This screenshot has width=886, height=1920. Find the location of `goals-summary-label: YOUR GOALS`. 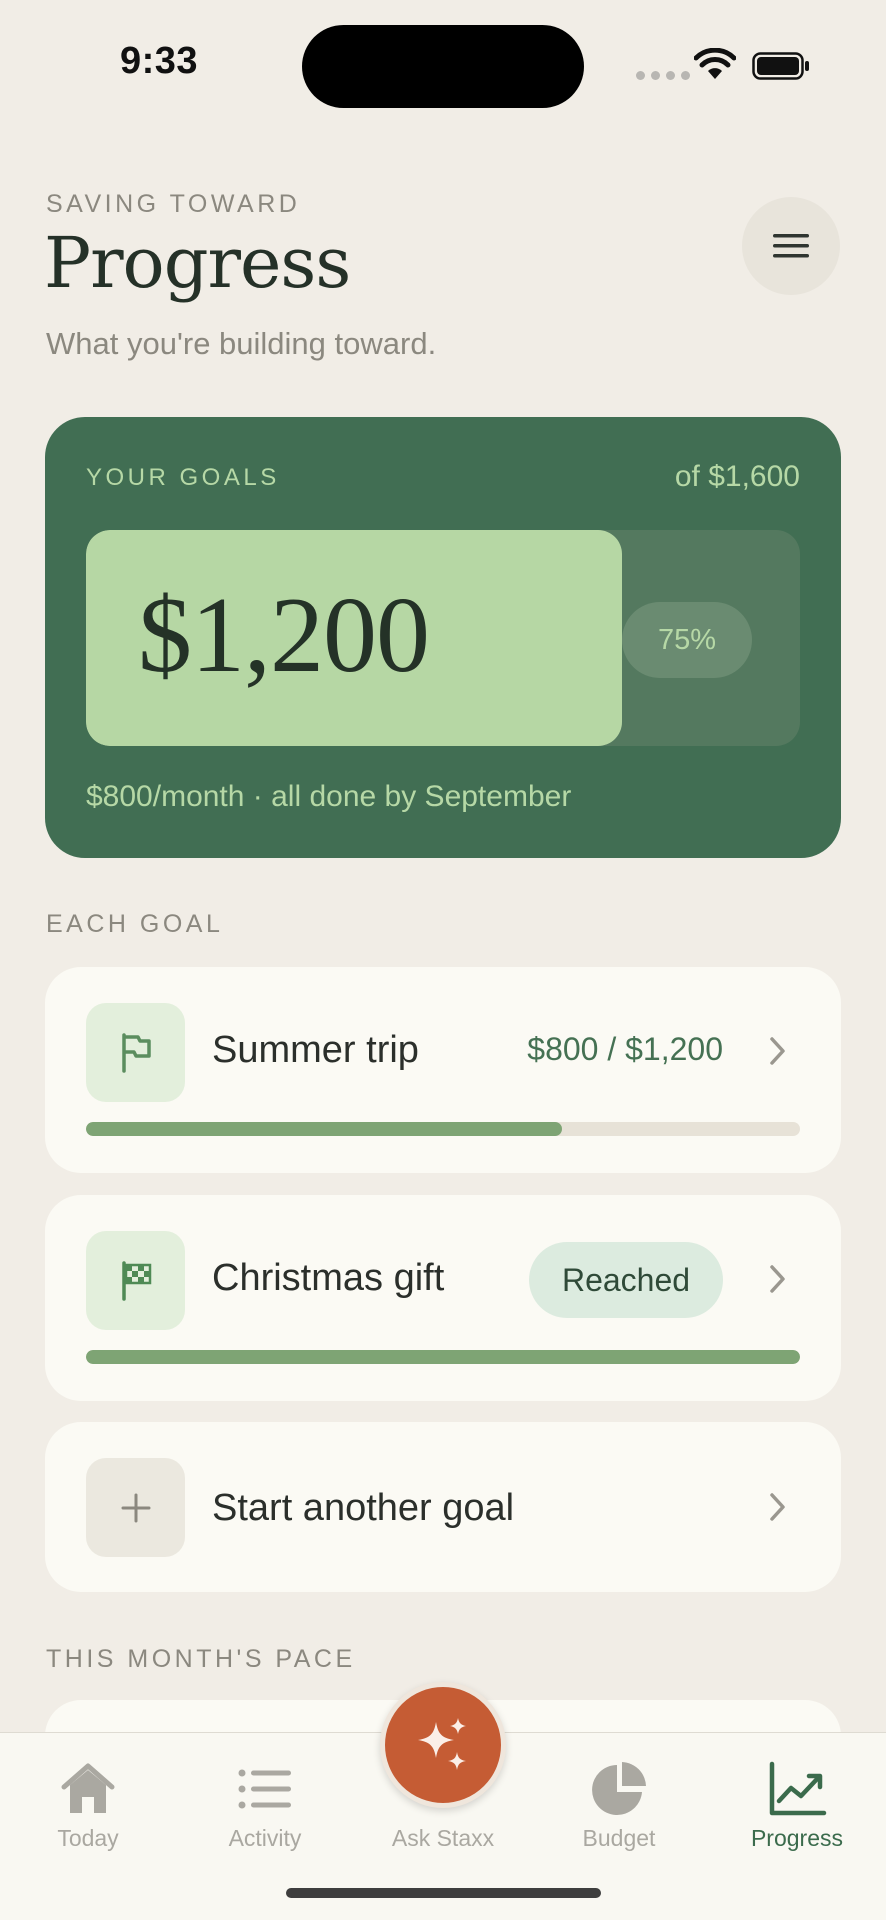

goals-summary-label: YOUR GOALS is located at coordinates (183, 477).